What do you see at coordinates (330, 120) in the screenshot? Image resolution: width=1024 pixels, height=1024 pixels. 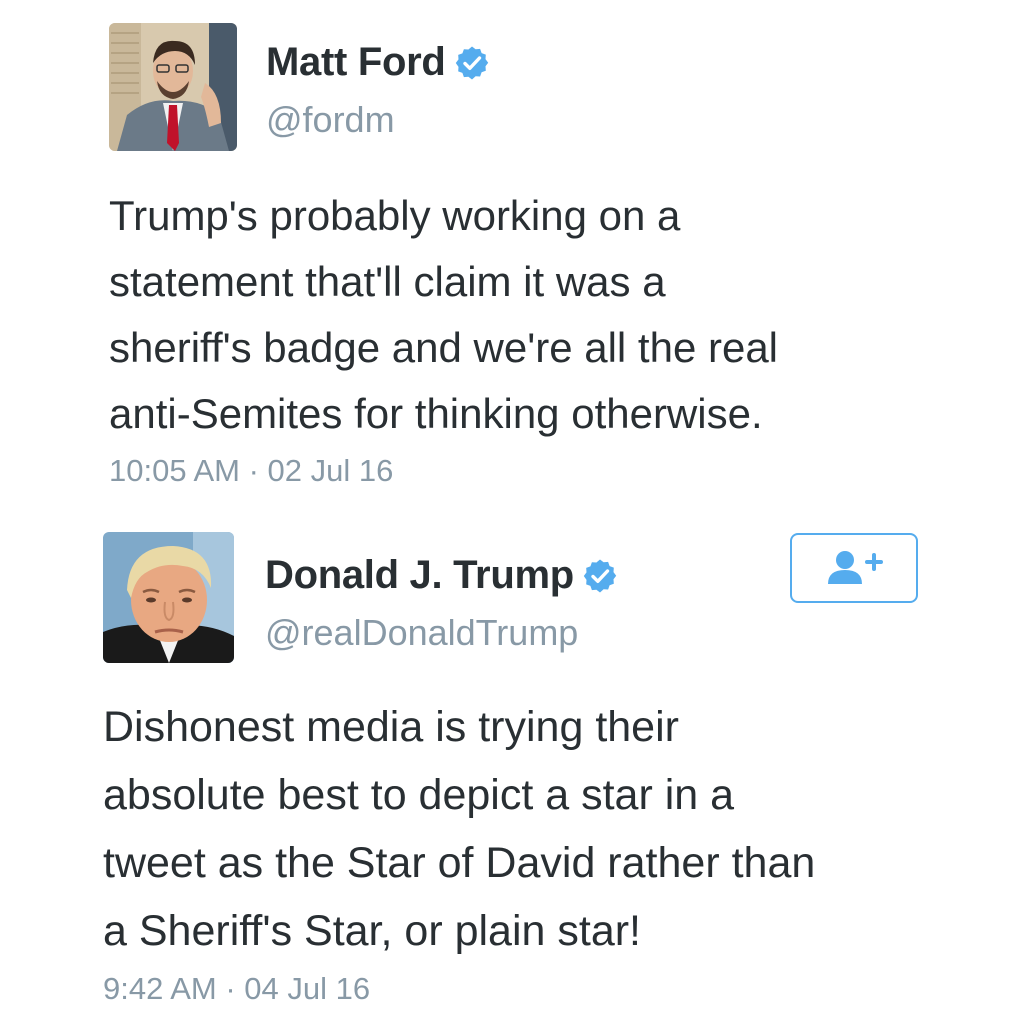 I see `author-handle: @fordm` at bounding box center [330, 120].